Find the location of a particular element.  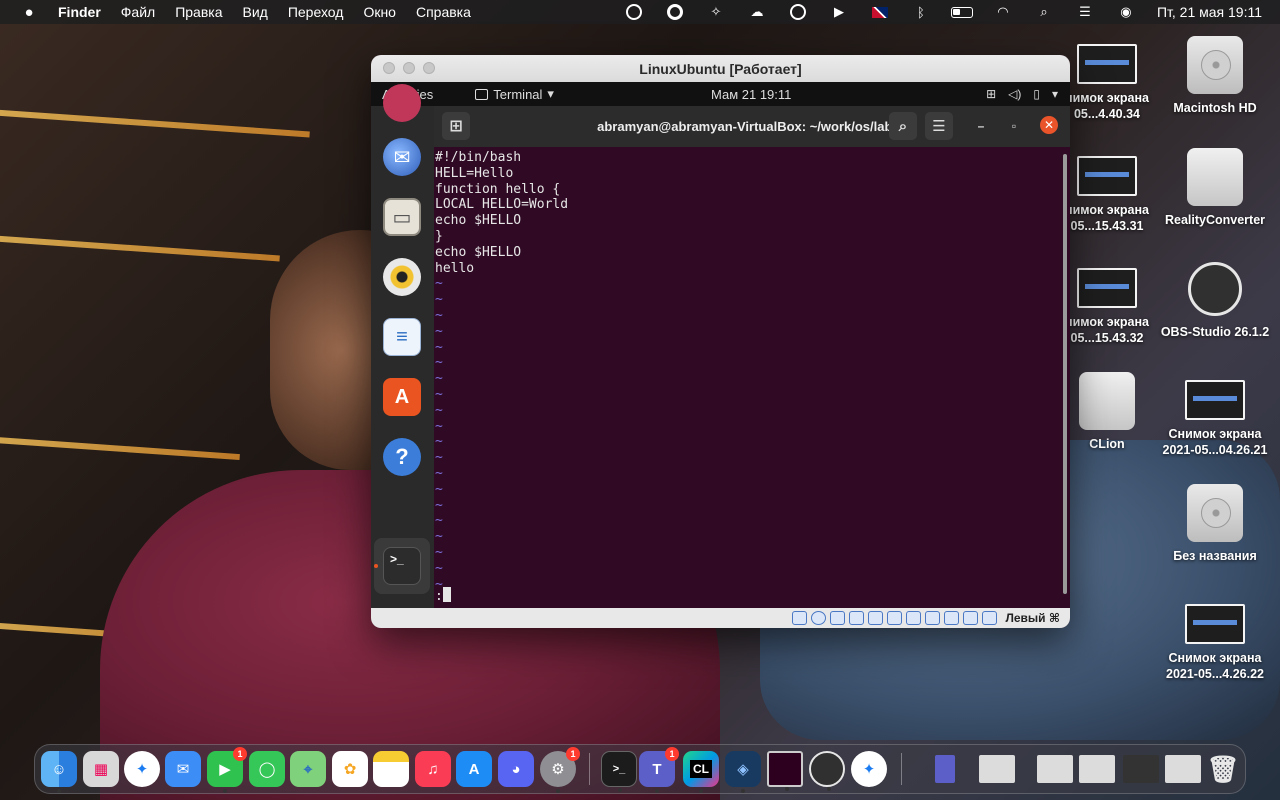

obs-dock-icon is located at coordinates (827, 771).